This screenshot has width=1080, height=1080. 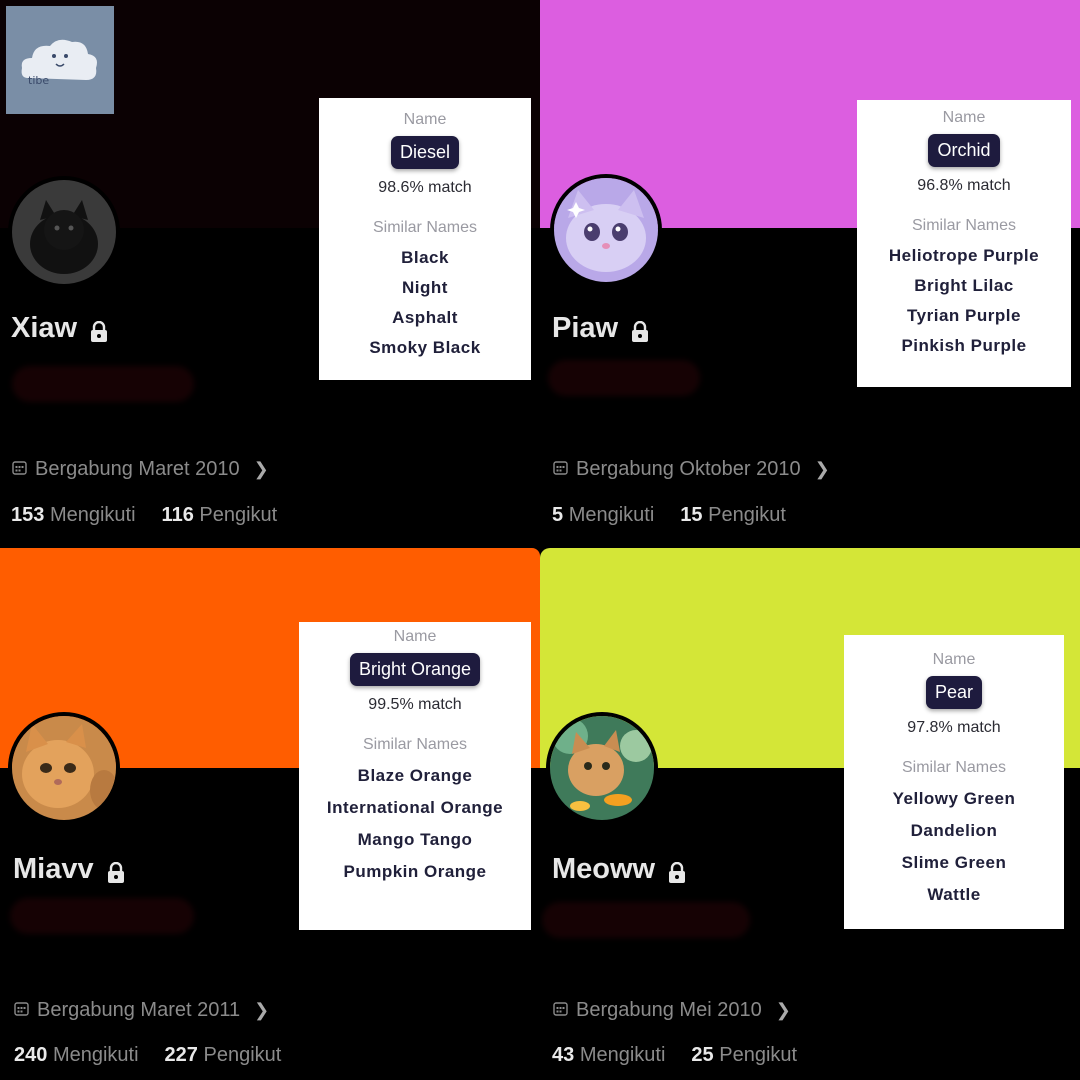 I want to click on follow-stats: 43 Mengikuti 25 Pengikut, so click(x=674, y=1055).